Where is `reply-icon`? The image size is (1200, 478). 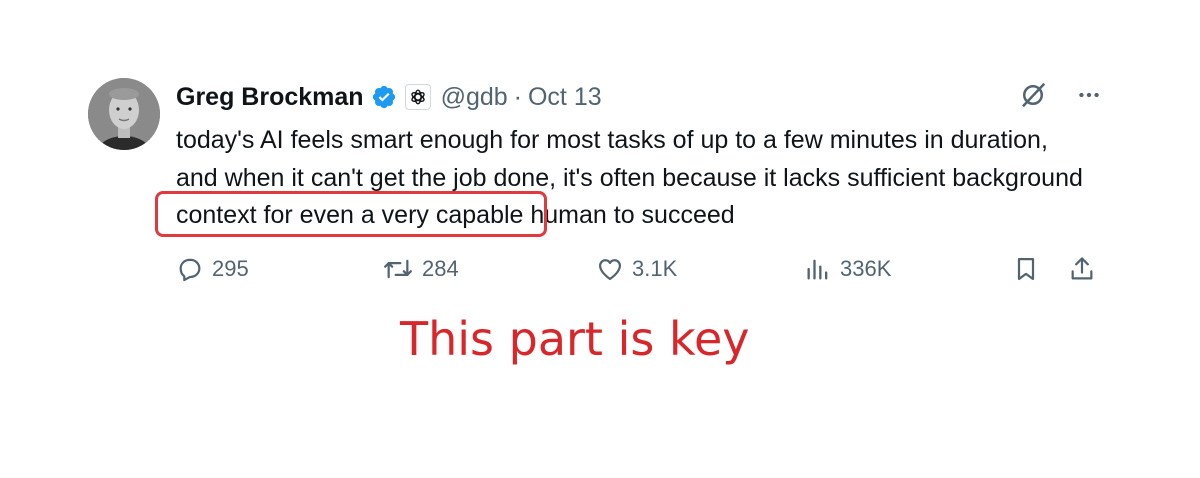
reply-icon is located at coordinates (190, 270).